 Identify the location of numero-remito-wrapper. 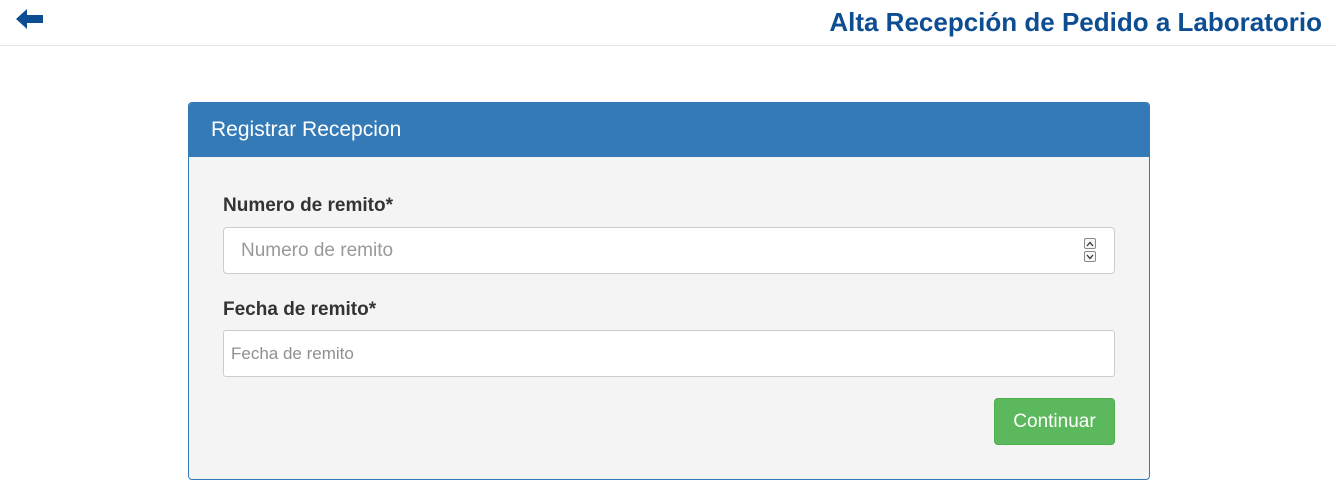
(669, 250).